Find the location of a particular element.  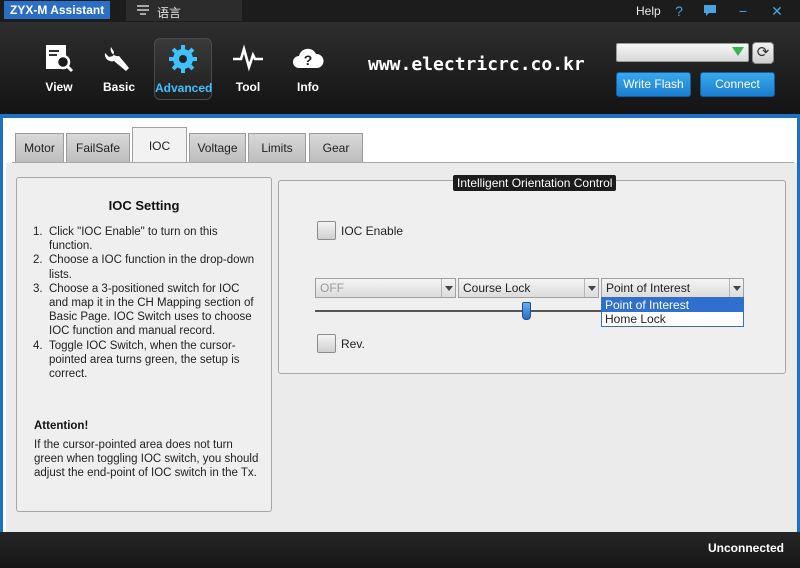

ioc-switch-slider-thumb is located at coordinates (526, 311).